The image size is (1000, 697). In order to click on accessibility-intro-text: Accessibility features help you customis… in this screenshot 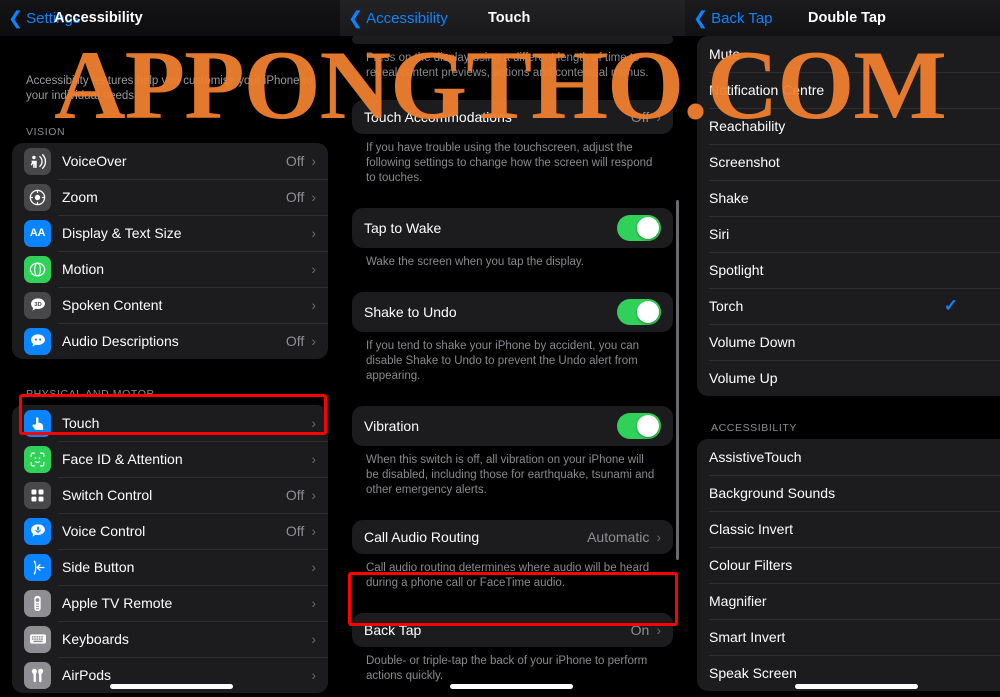, I will do `click(169, 88)`.